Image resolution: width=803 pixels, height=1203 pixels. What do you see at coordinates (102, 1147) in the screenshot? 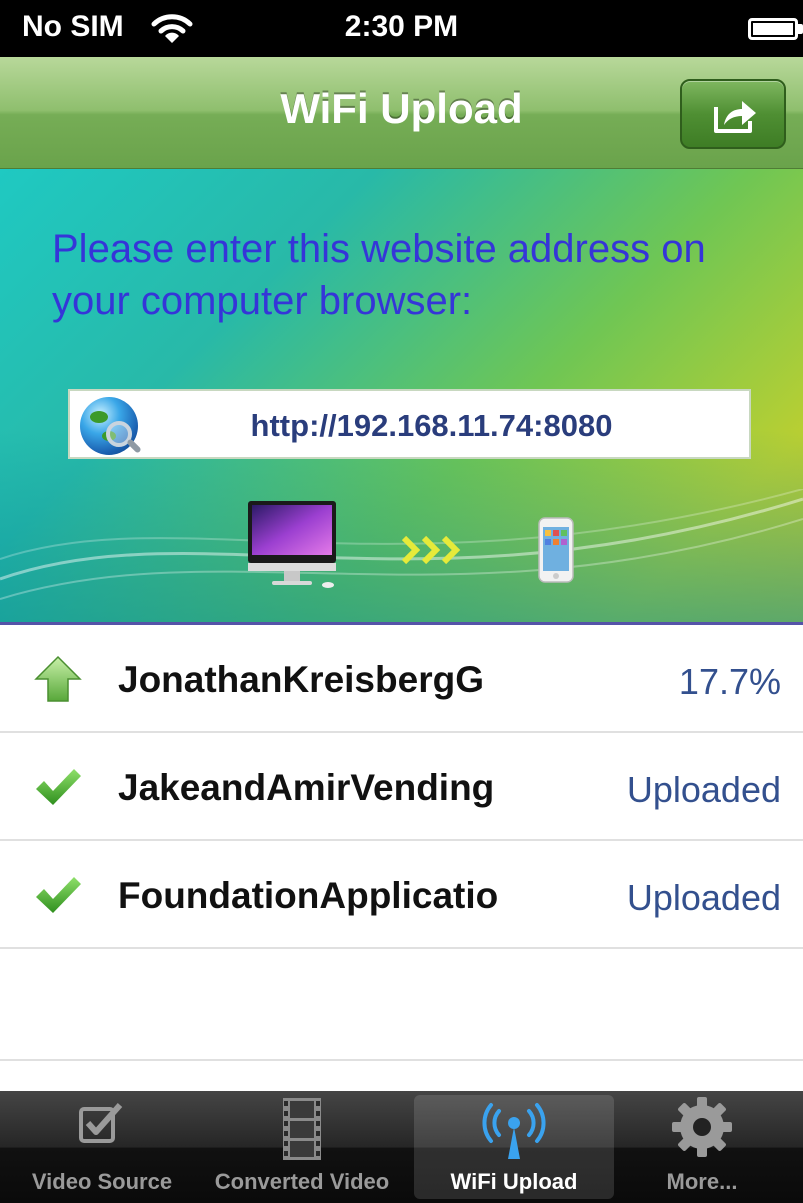
I see `tab-video-source: Video Source` at bounding box center [102, 1147].